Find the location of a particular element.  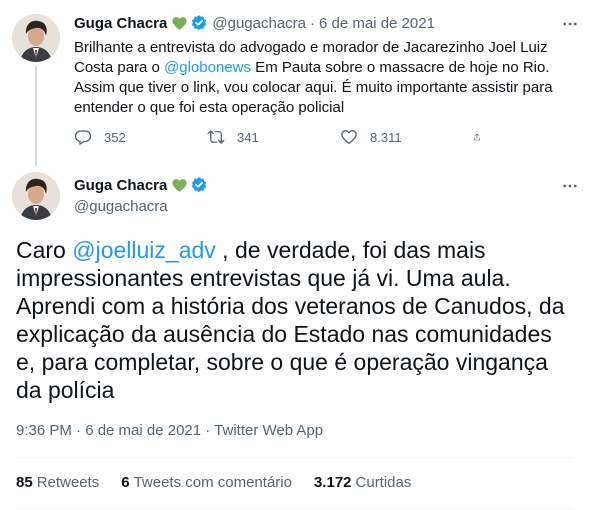

retweets-stat: 85 Retweets is located at coordinates (57, 482).